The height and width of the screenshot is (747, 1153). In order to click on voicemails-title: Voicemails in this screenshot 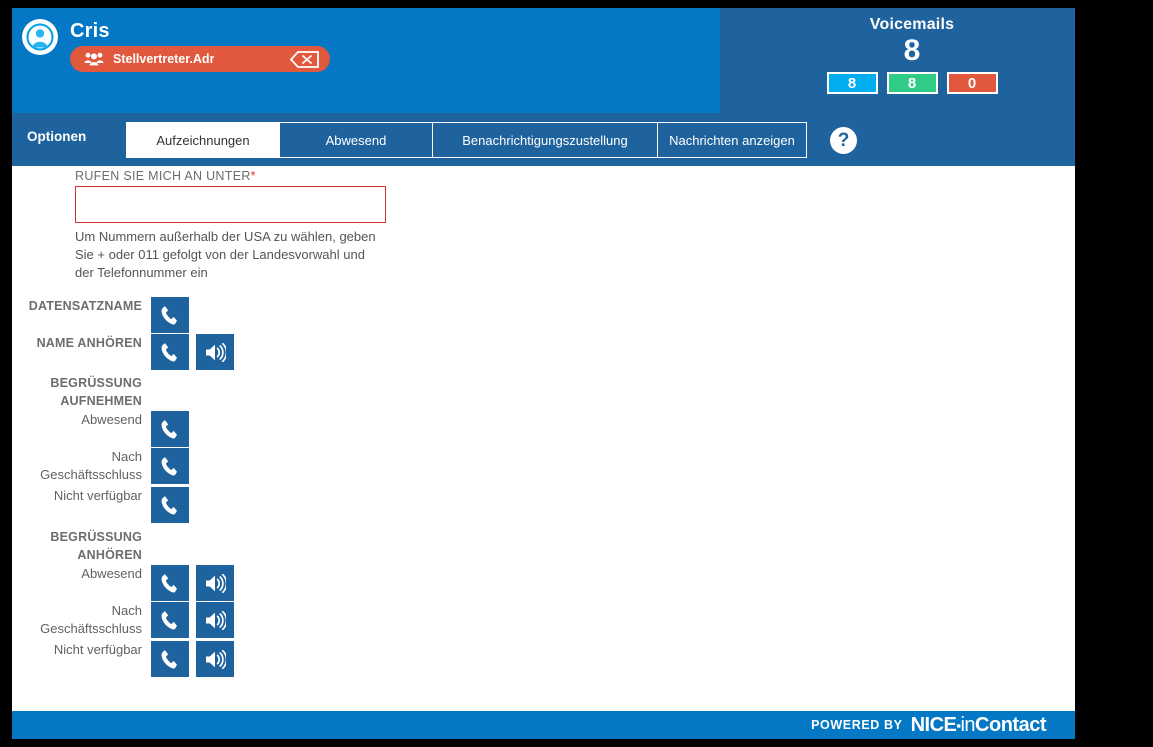, I will do `click(912, 24)`.